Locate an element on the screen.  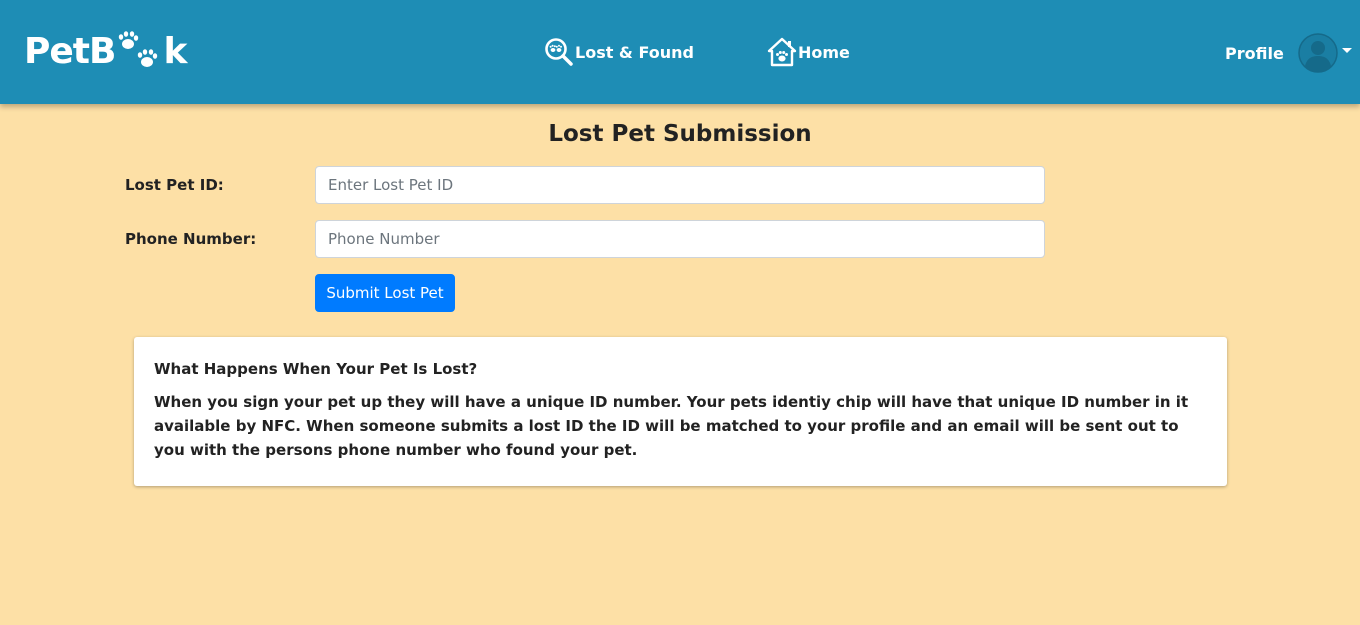
avatar-icon is located at coordinates (1318, 53).